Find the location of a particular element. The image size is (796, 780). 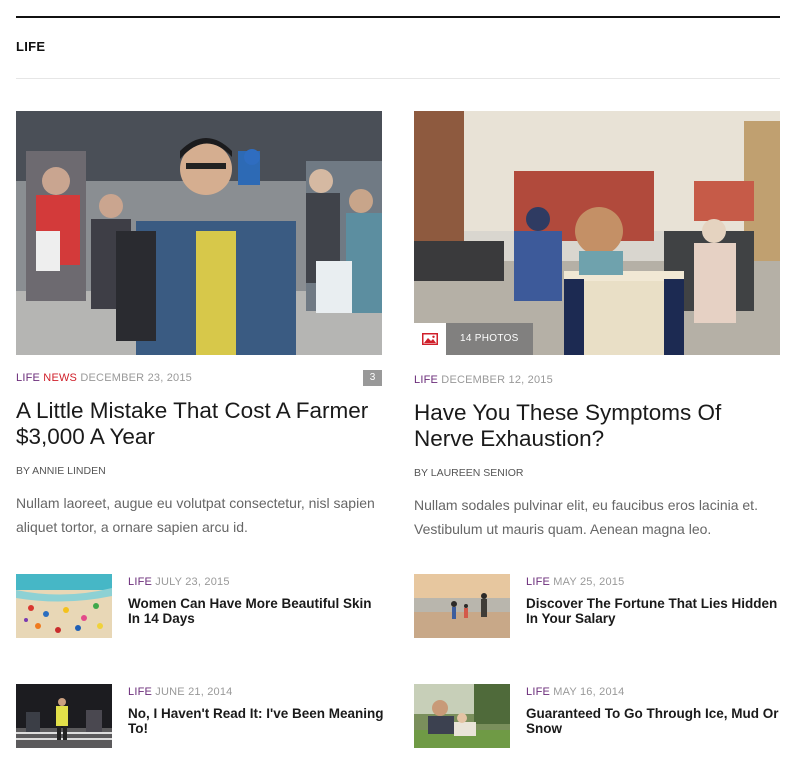

small-post-2-category: LIFE is located at coordinates (538, 582).